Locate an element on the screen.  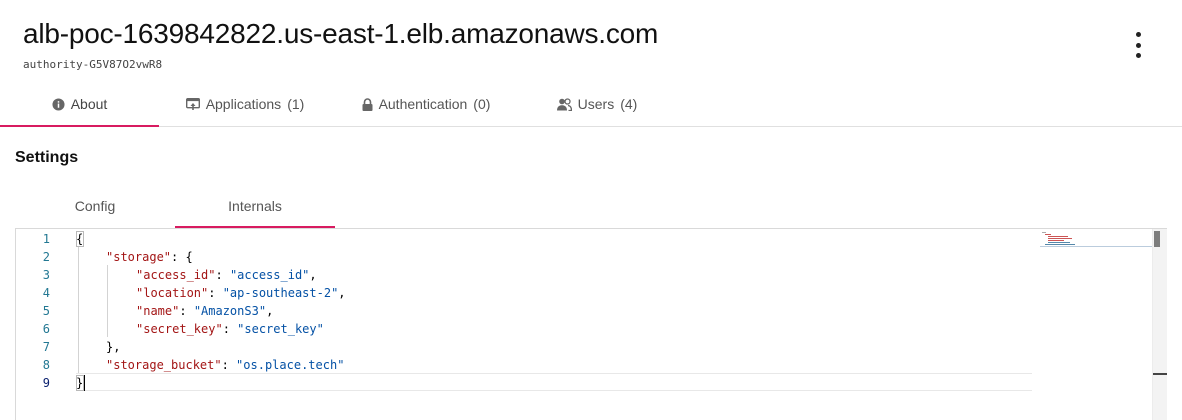
code-line-5: "name": "AmazonS3", is located at coordinates (204, 311).